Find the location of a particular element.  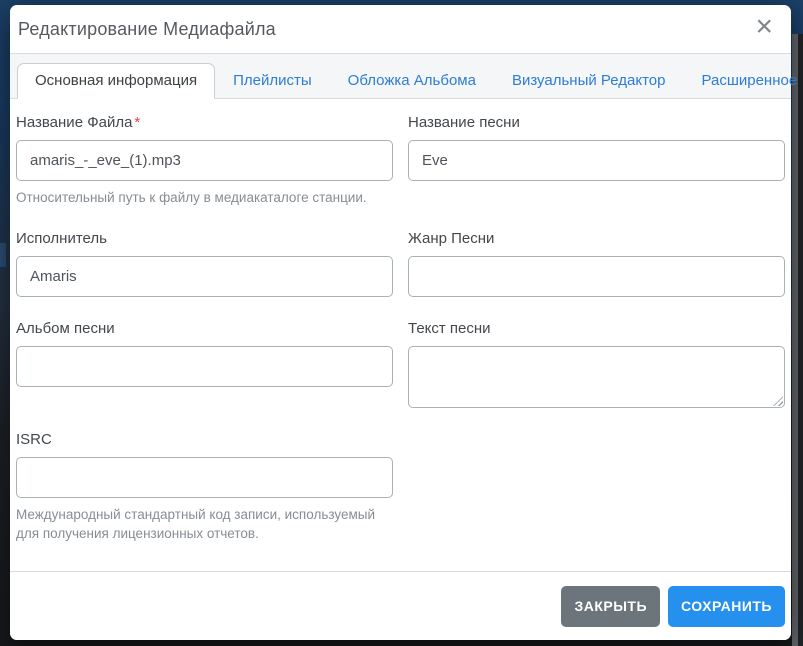

required-asterisk: * is located at coordinates (137, 122).